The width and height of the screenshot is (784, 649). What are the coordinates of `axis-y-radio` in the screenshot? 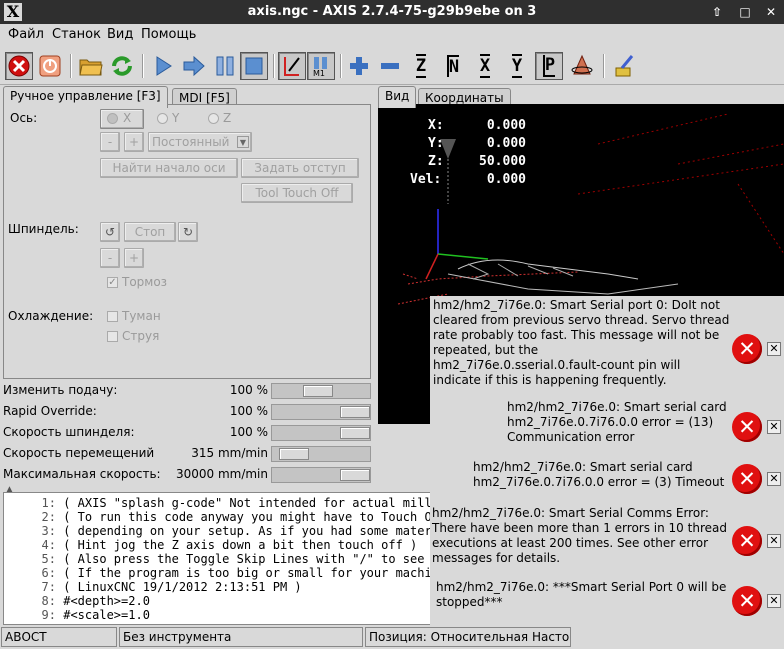 It's located at (162, 118).